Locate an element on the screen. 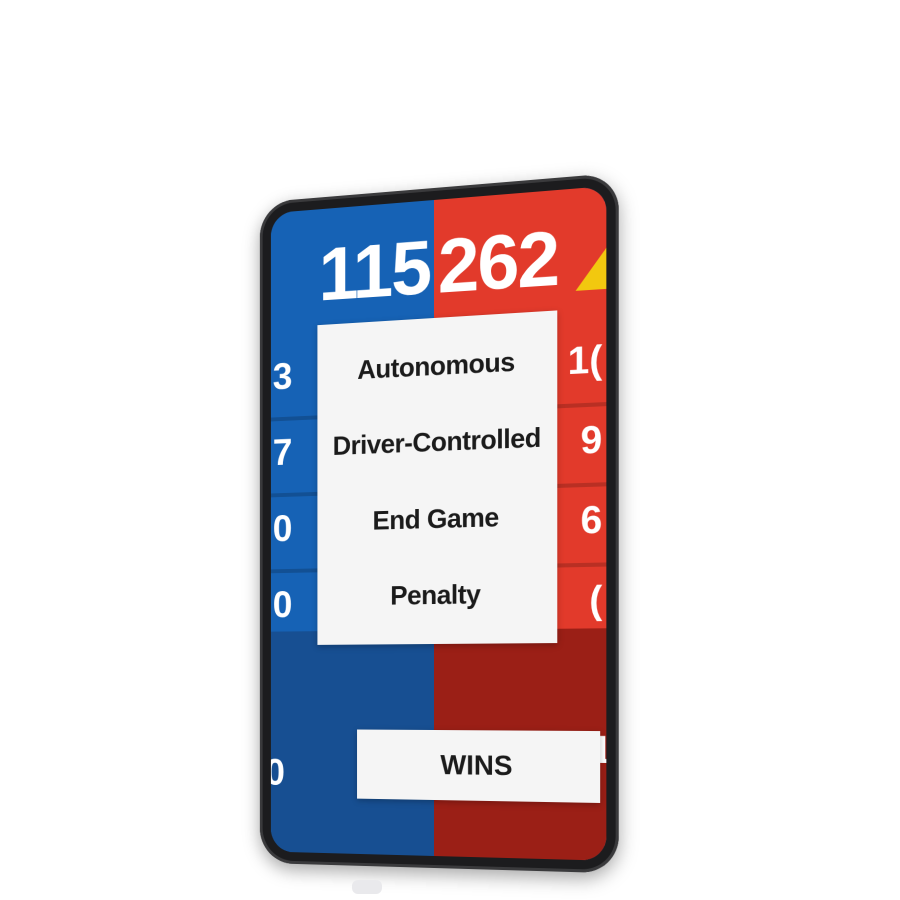  red-autonomous-value: 1( is located at coordinates (585, 361).